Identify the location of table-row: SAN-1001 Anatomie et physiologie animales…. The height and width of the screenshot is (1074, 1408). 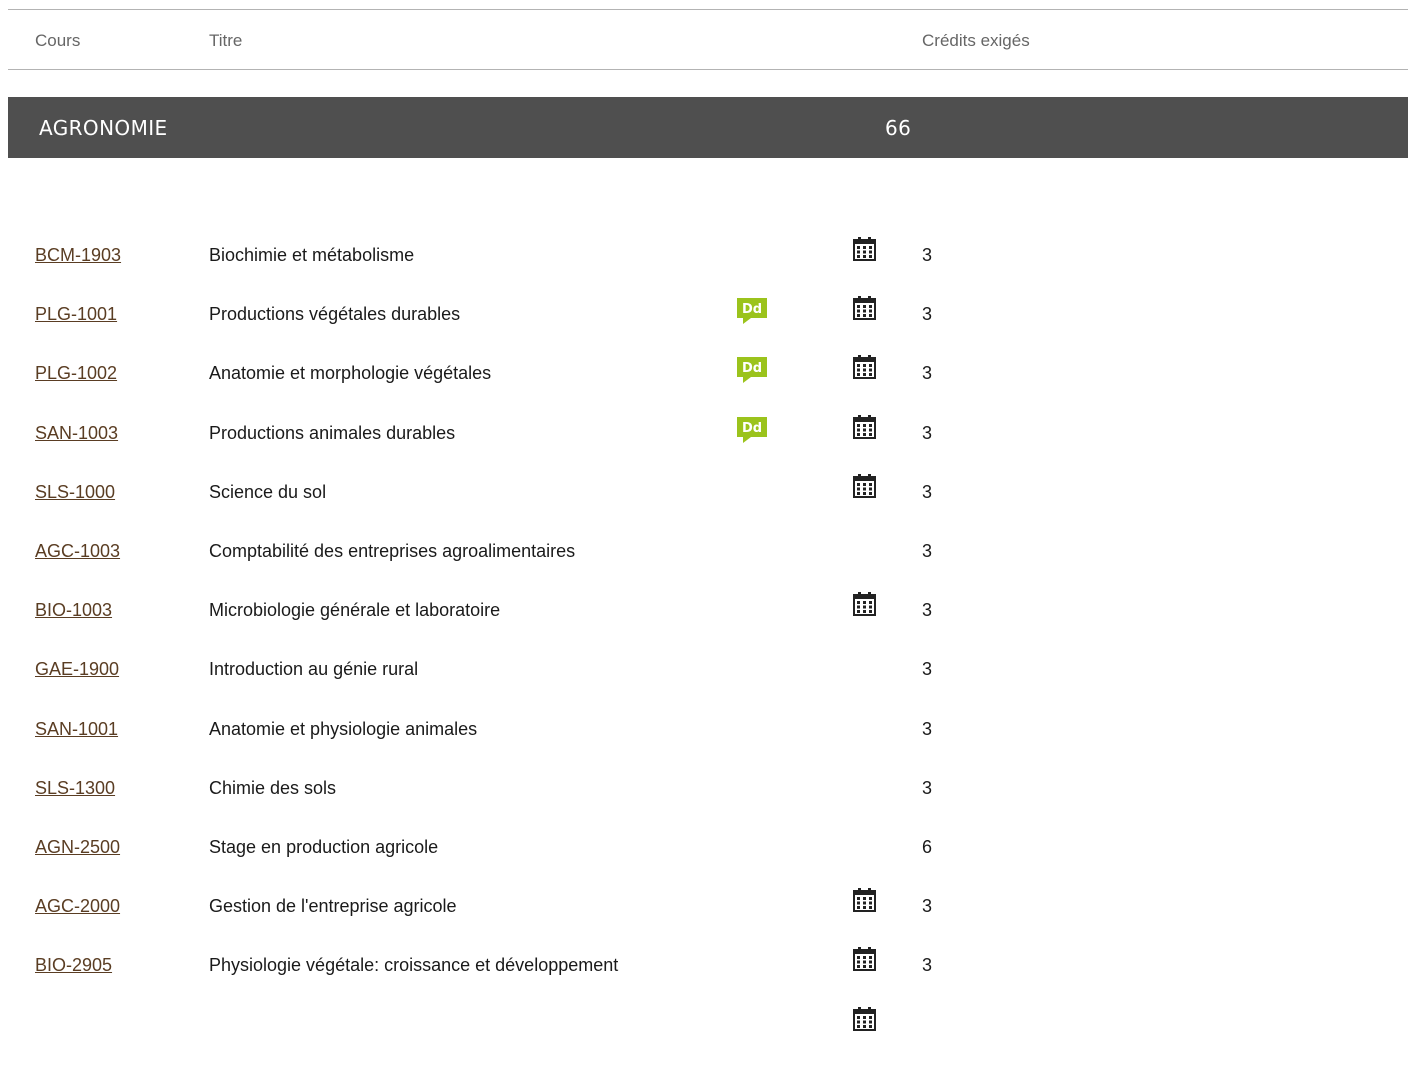
(704, 748).